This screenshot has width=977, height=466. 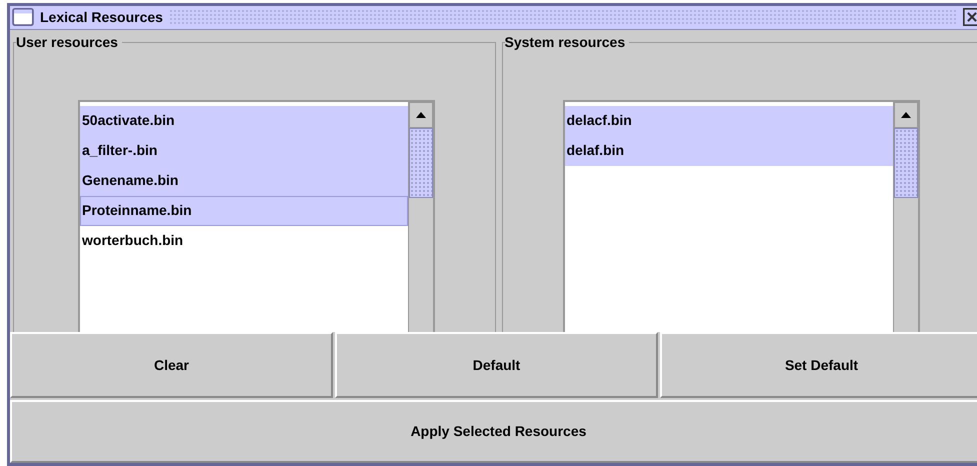 What do you see at coordinates (171, 365) in the screenshot?
I see `action-button: Clear` at bounding box center [171, 365].